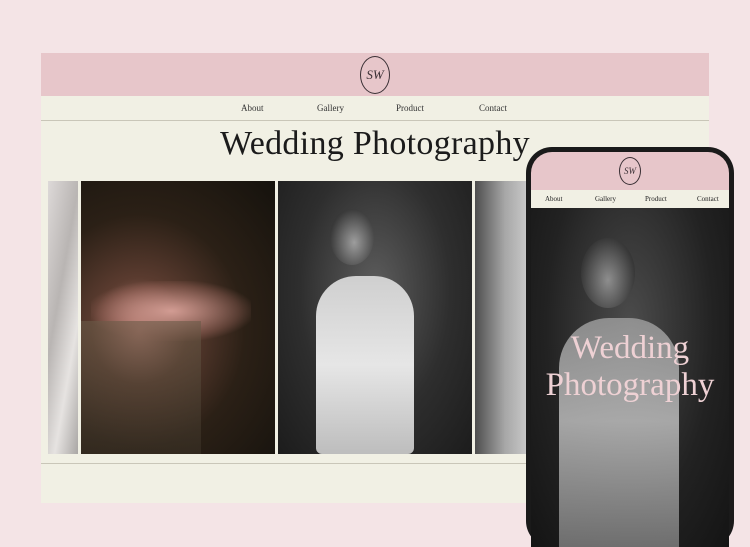  I want to click on mobile-nav-gallery: Gallery, so click(605, 199).